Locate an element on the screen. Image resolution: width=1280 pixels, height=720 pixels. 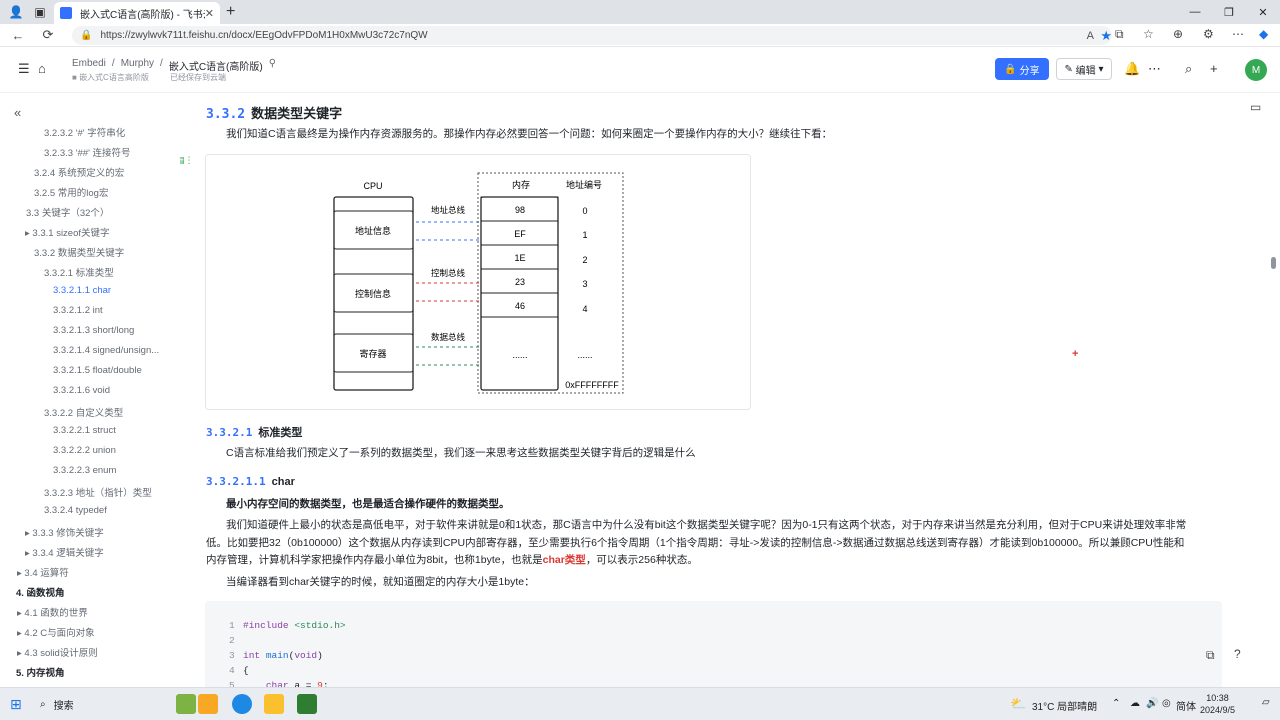
notifications-icon: ▱ is located at coordinates (1266, 702).